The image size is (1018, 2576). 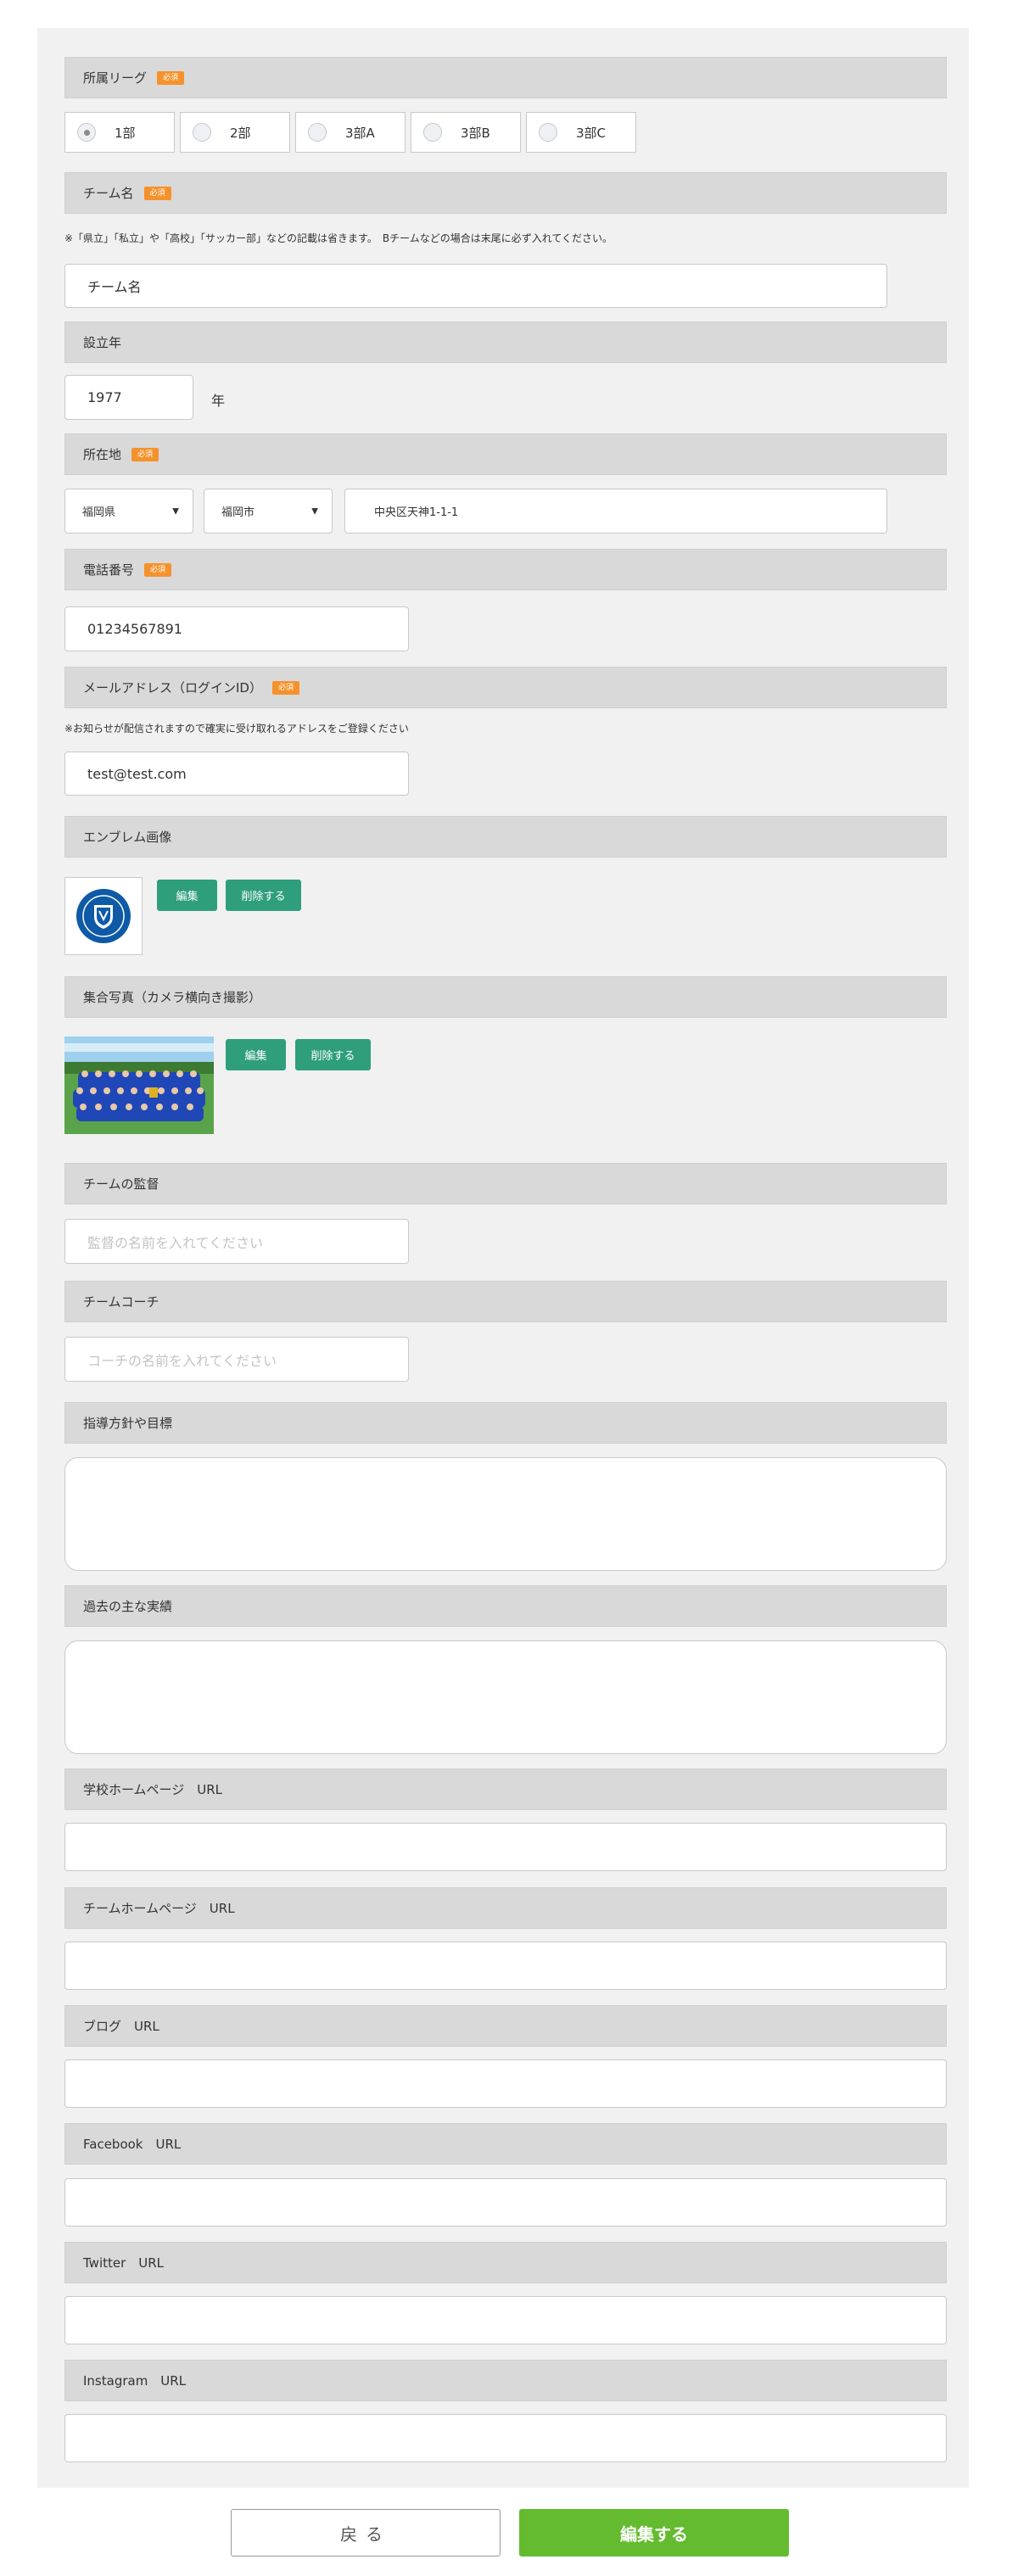 I want to click on back-button: 戻る, so click(x=366, y=2532).